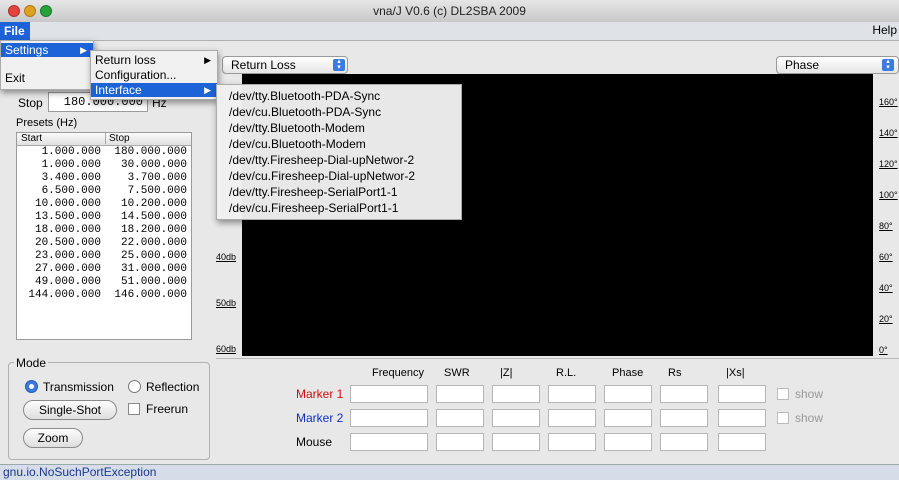  What do you see at coordinates (104, 230) in the screenshot?
I see `table-row: 18.000.000 18.200.000` at bounding box center [104, 230].